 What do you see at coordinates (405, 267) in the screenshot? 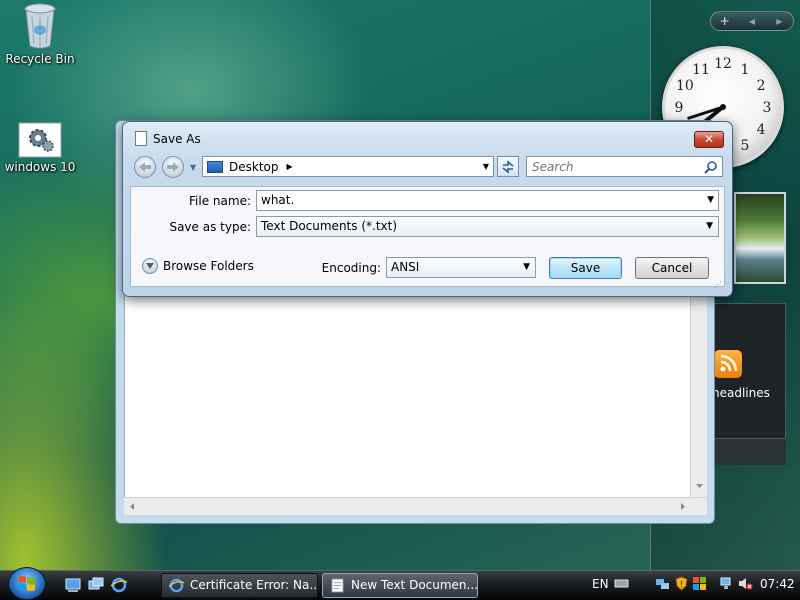
I see `encoding-value: ANSI` at bounding box center [405, 267].